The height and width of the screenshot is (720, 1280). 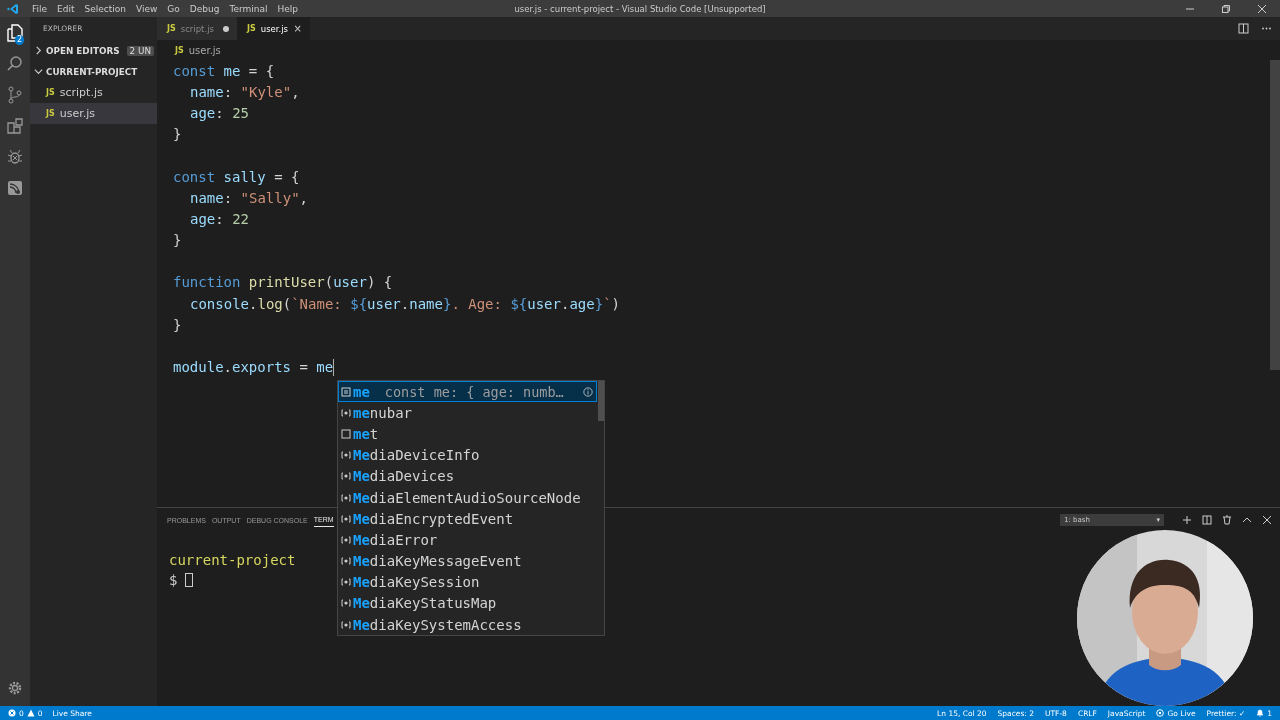 What do you see at coordinates (467, 582) in the screenshot?
I see `suggestion-item: MediaKeySession` at bounding box center [467, 582].